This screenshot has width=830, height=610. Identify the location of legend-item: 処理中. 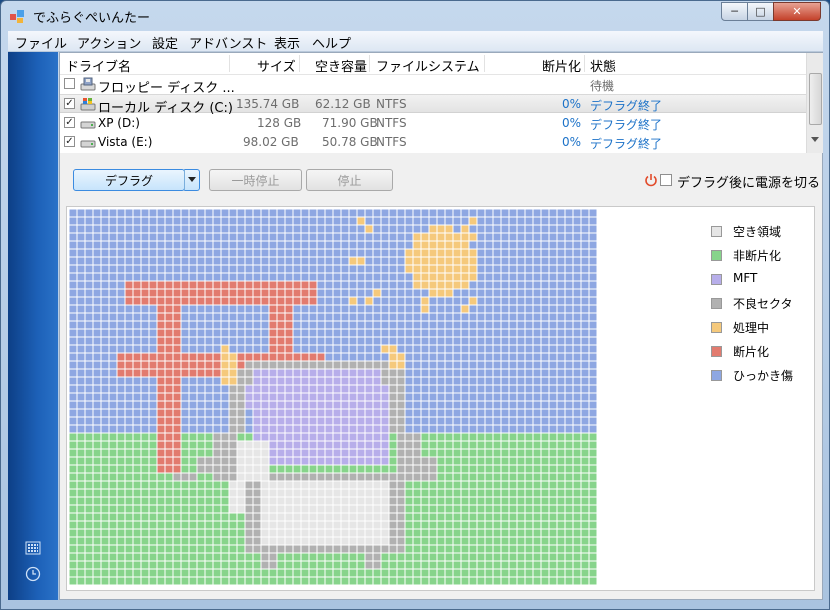
(761, 331).